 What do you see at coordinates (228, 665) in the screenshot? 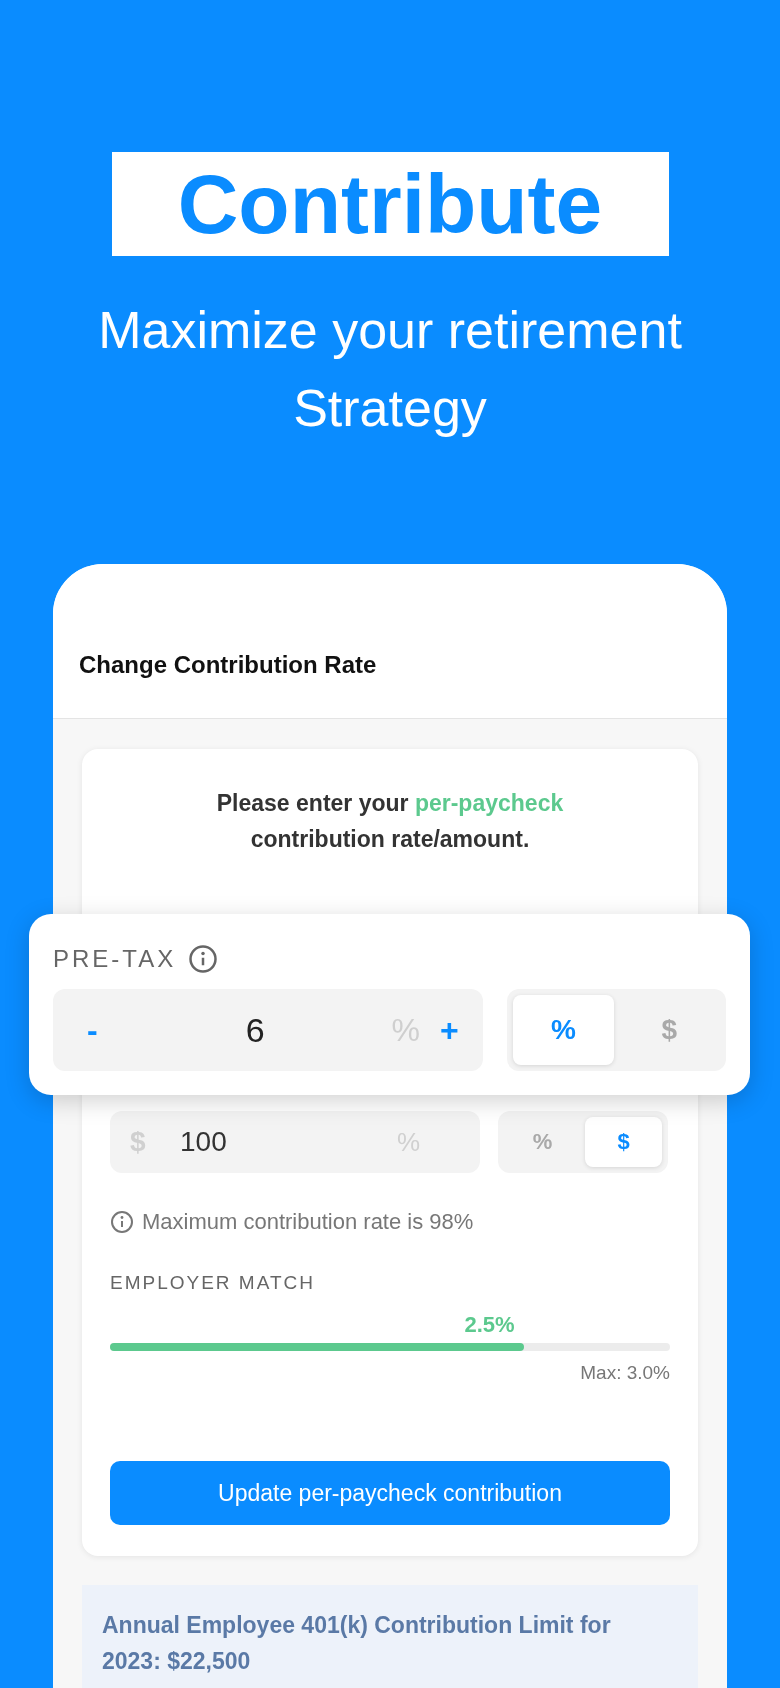
I see `screen-title: Change Contribution Rate` at bounding box center [228, 665].